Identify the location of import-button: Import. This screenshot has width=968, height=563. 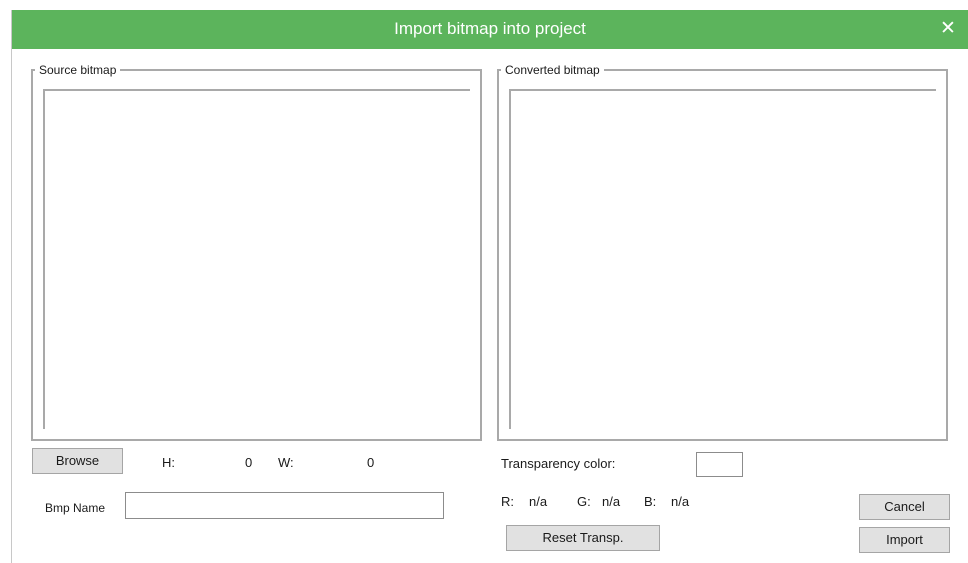
(904, 540).